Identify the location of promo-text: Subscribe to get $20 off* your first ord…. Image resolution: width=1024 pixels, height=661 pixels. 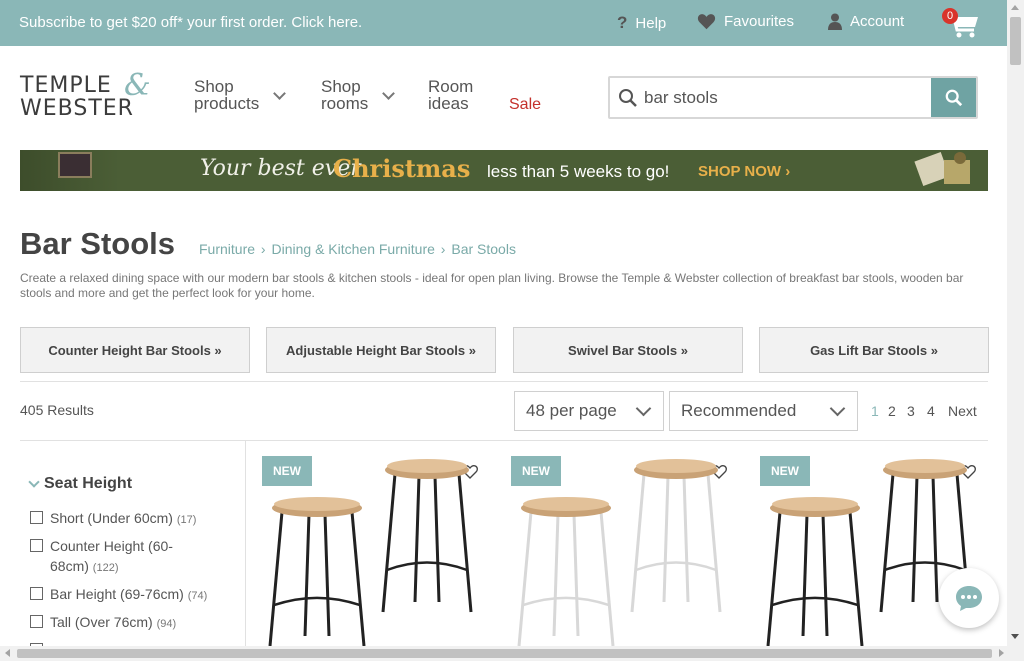
(190, 22).